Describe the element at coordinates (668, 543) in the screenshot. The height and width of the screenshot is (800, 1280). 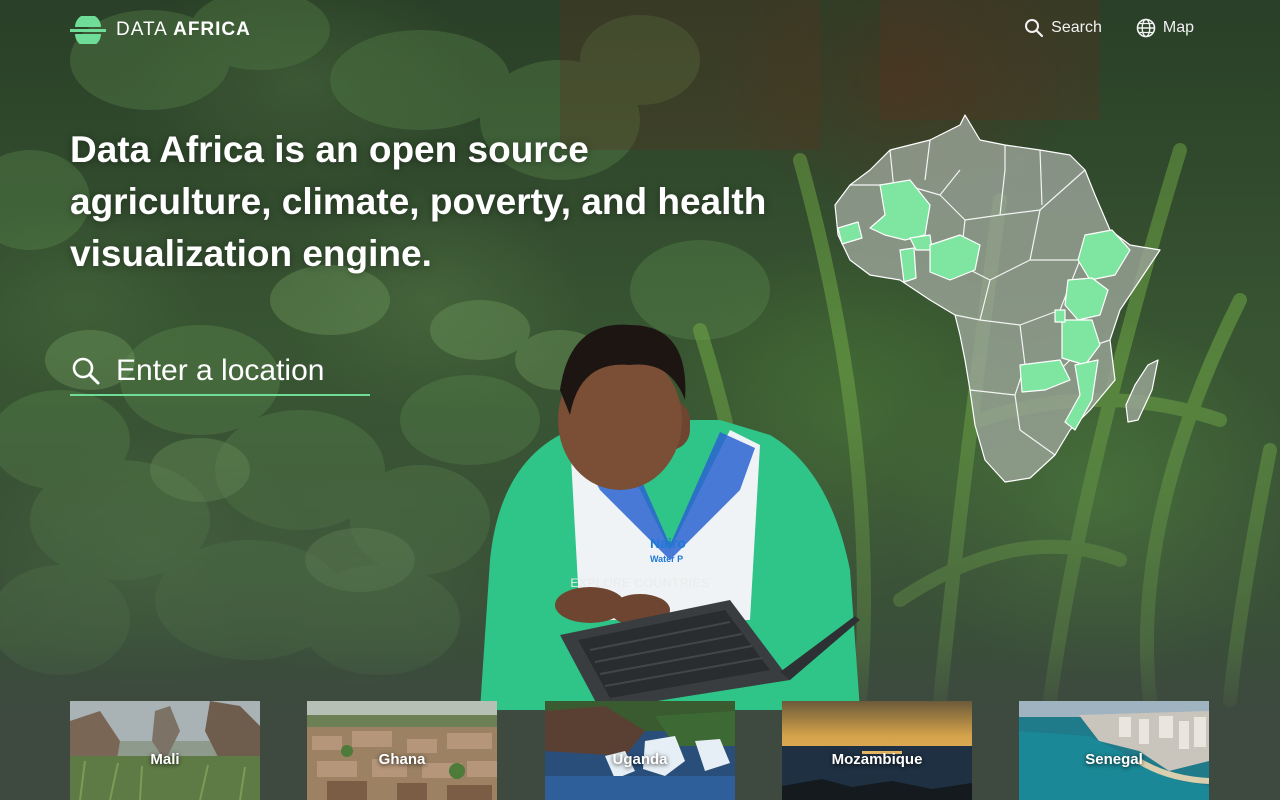
I see `svg-text: Nairo` at that location.